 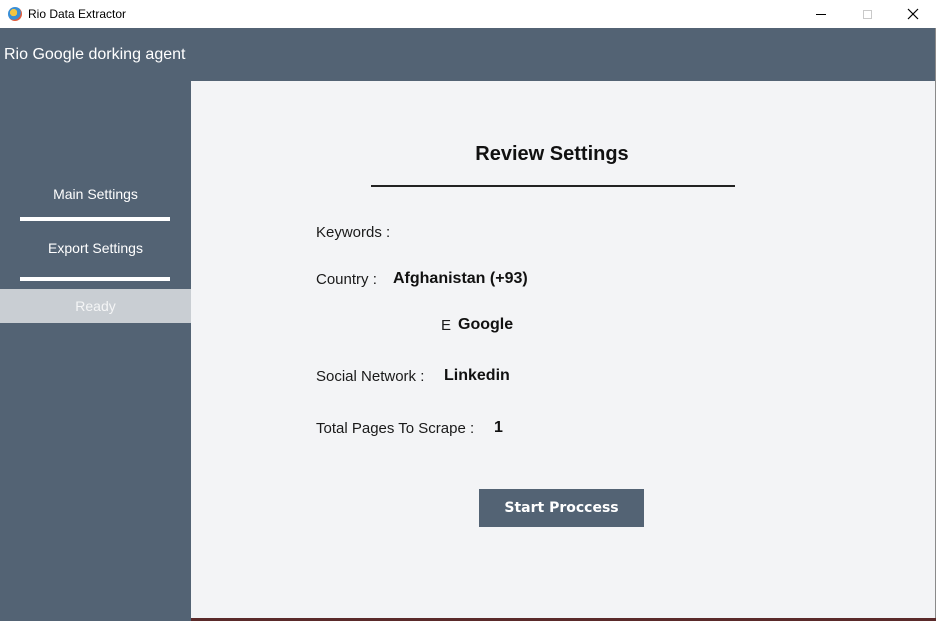 What do you see at coordinates (395, 428) in the screenshot?
I see `total-pages-label: Total Pages To Scrape :` at bounding box center [395, 428].